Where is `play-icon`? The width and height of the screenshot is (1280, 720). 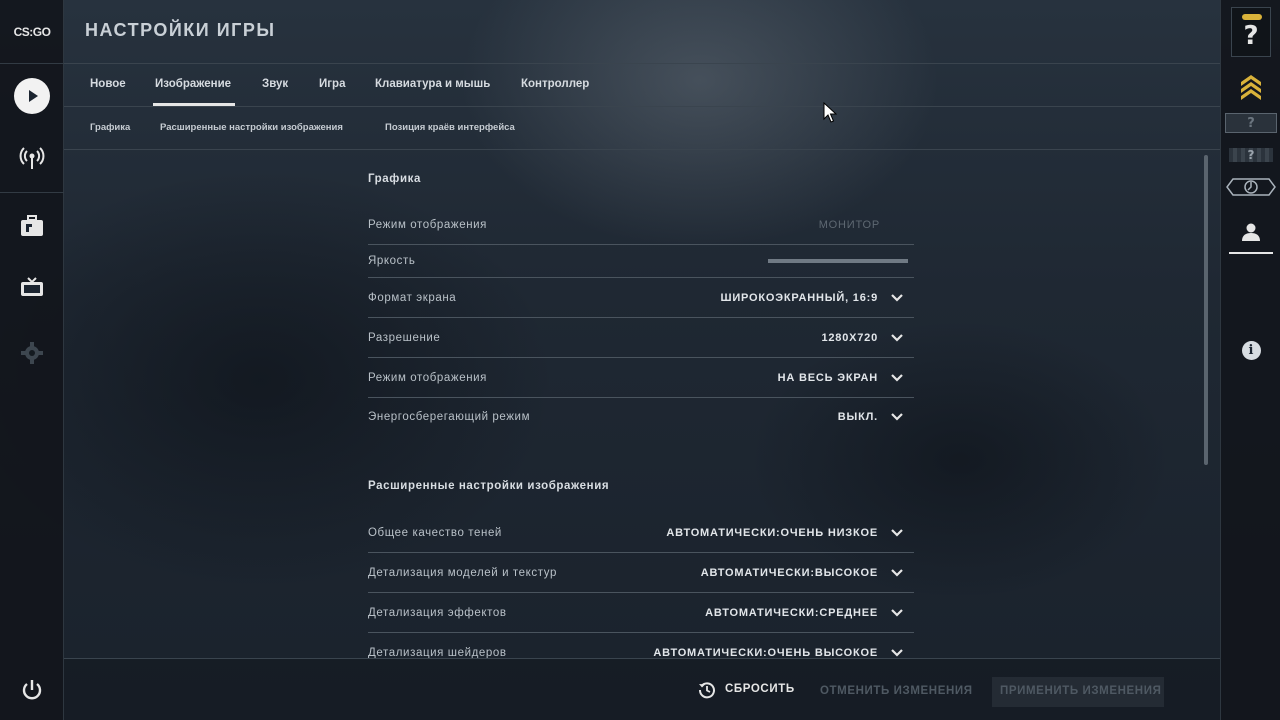
play-icon is located at coordinates (32, 96).